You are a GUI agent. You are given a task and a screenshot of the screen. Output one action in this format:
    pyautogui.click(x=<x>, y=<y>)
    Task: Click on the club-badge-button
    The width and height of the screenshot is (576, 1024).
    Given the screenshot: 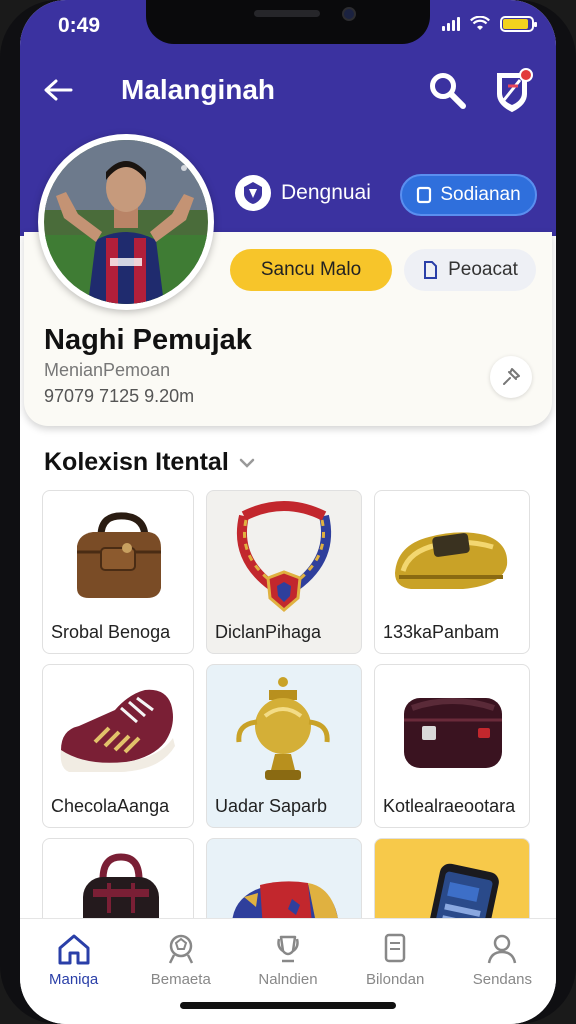 What is the action you would take?
    pyautogui.click(x=514, y=90)
    